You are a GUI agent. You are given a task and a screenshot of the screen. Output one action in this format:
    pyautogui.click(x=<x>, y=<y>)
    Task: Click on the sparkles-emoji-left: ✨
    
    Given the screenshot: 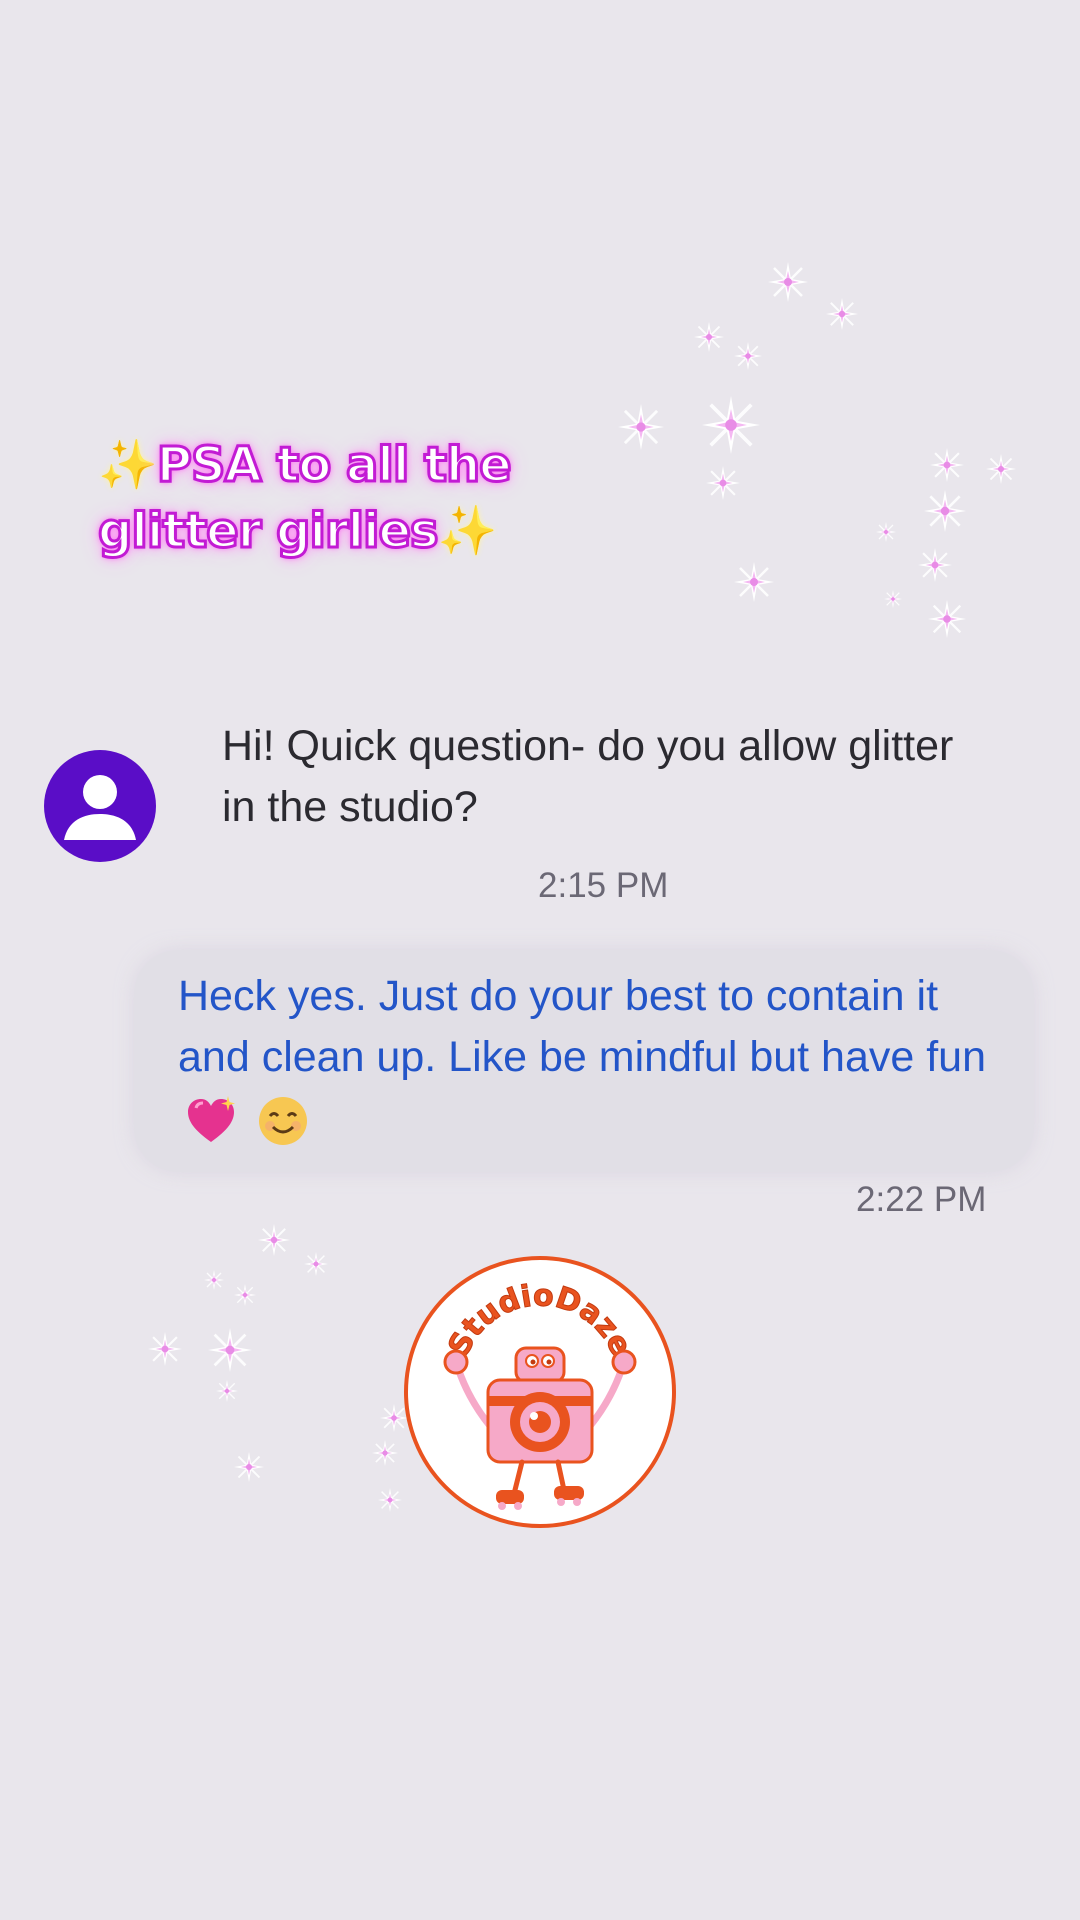 What is the action you would take?
    pyautogui.click(x=128, y=465)
    